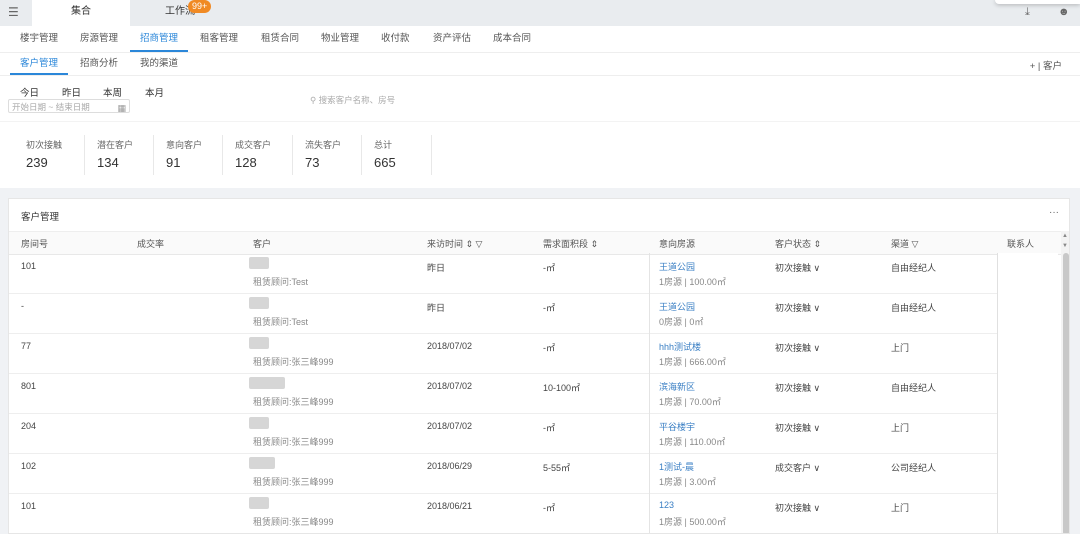 This screenshot has height=534, width=1080. What do you see at coordinates (26, 346) in the screenshot?
I see `cell-room: 77` at bounding box center [26, 346].